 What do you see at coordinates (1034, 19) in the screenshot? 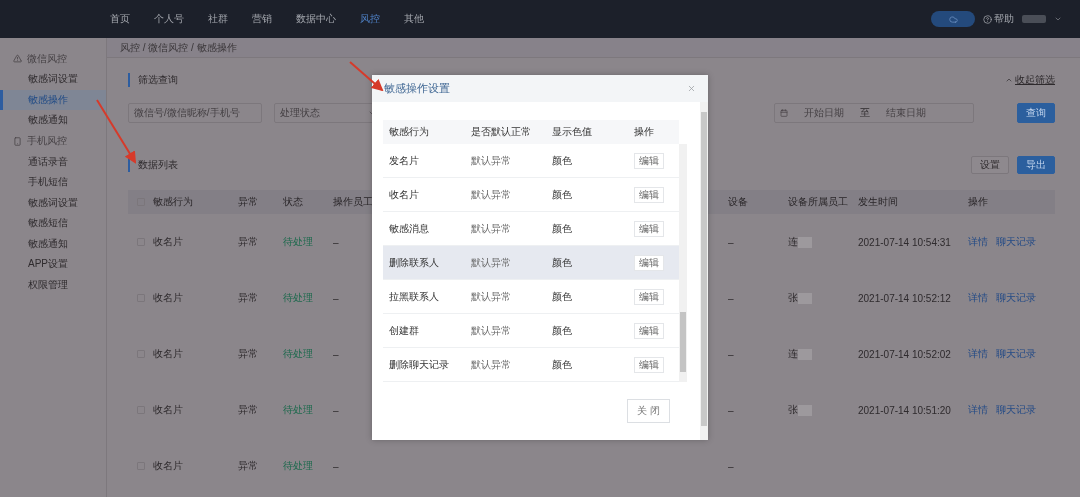
I see `redacted-block` at bounding box center [1034, 19].